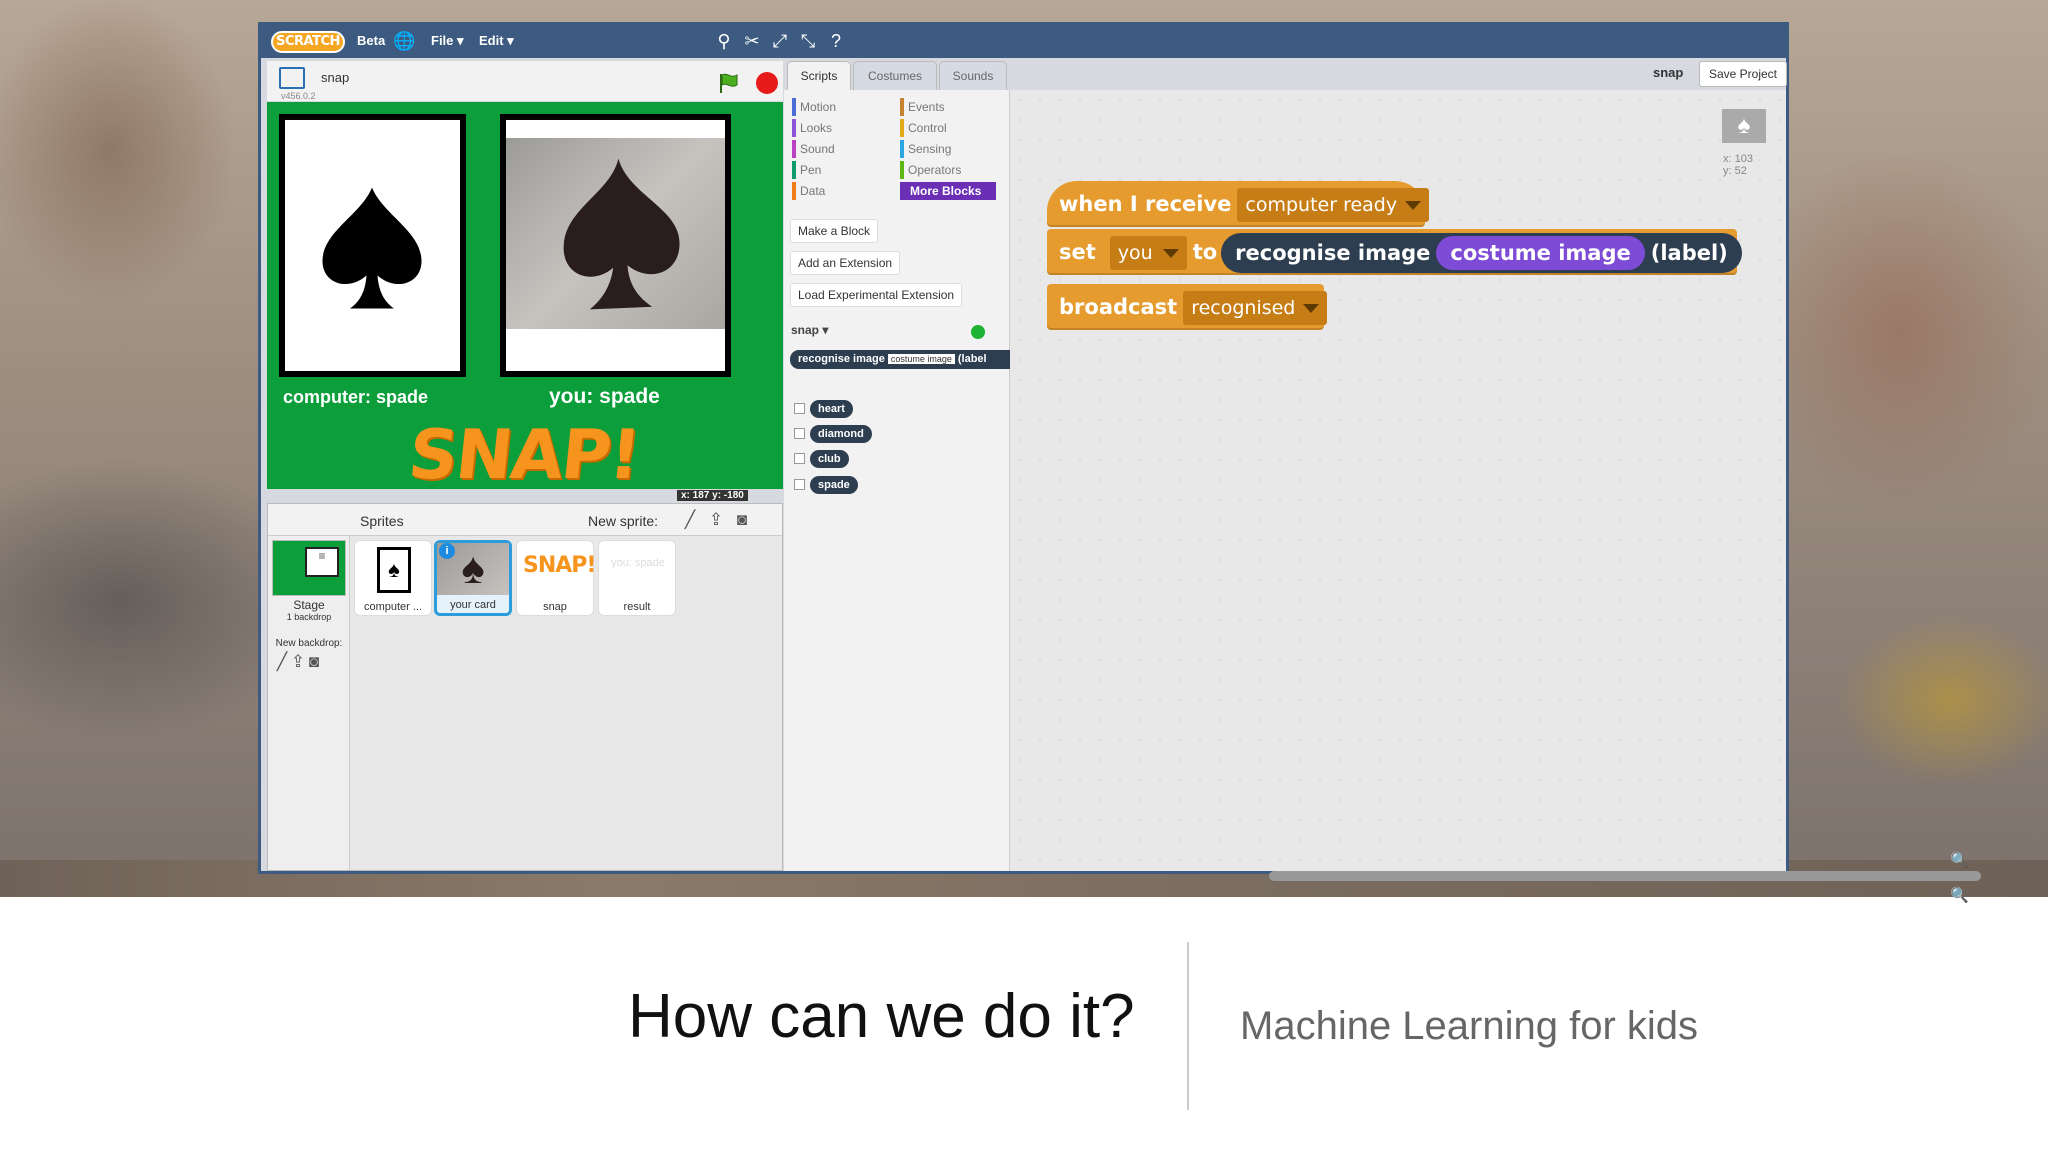 The image size is (2048, 1152). What do you see at coordinates (881, 1016) in the screenshot?
I see `slide-title: How can we do it?` at bounding box center [881, 1016].